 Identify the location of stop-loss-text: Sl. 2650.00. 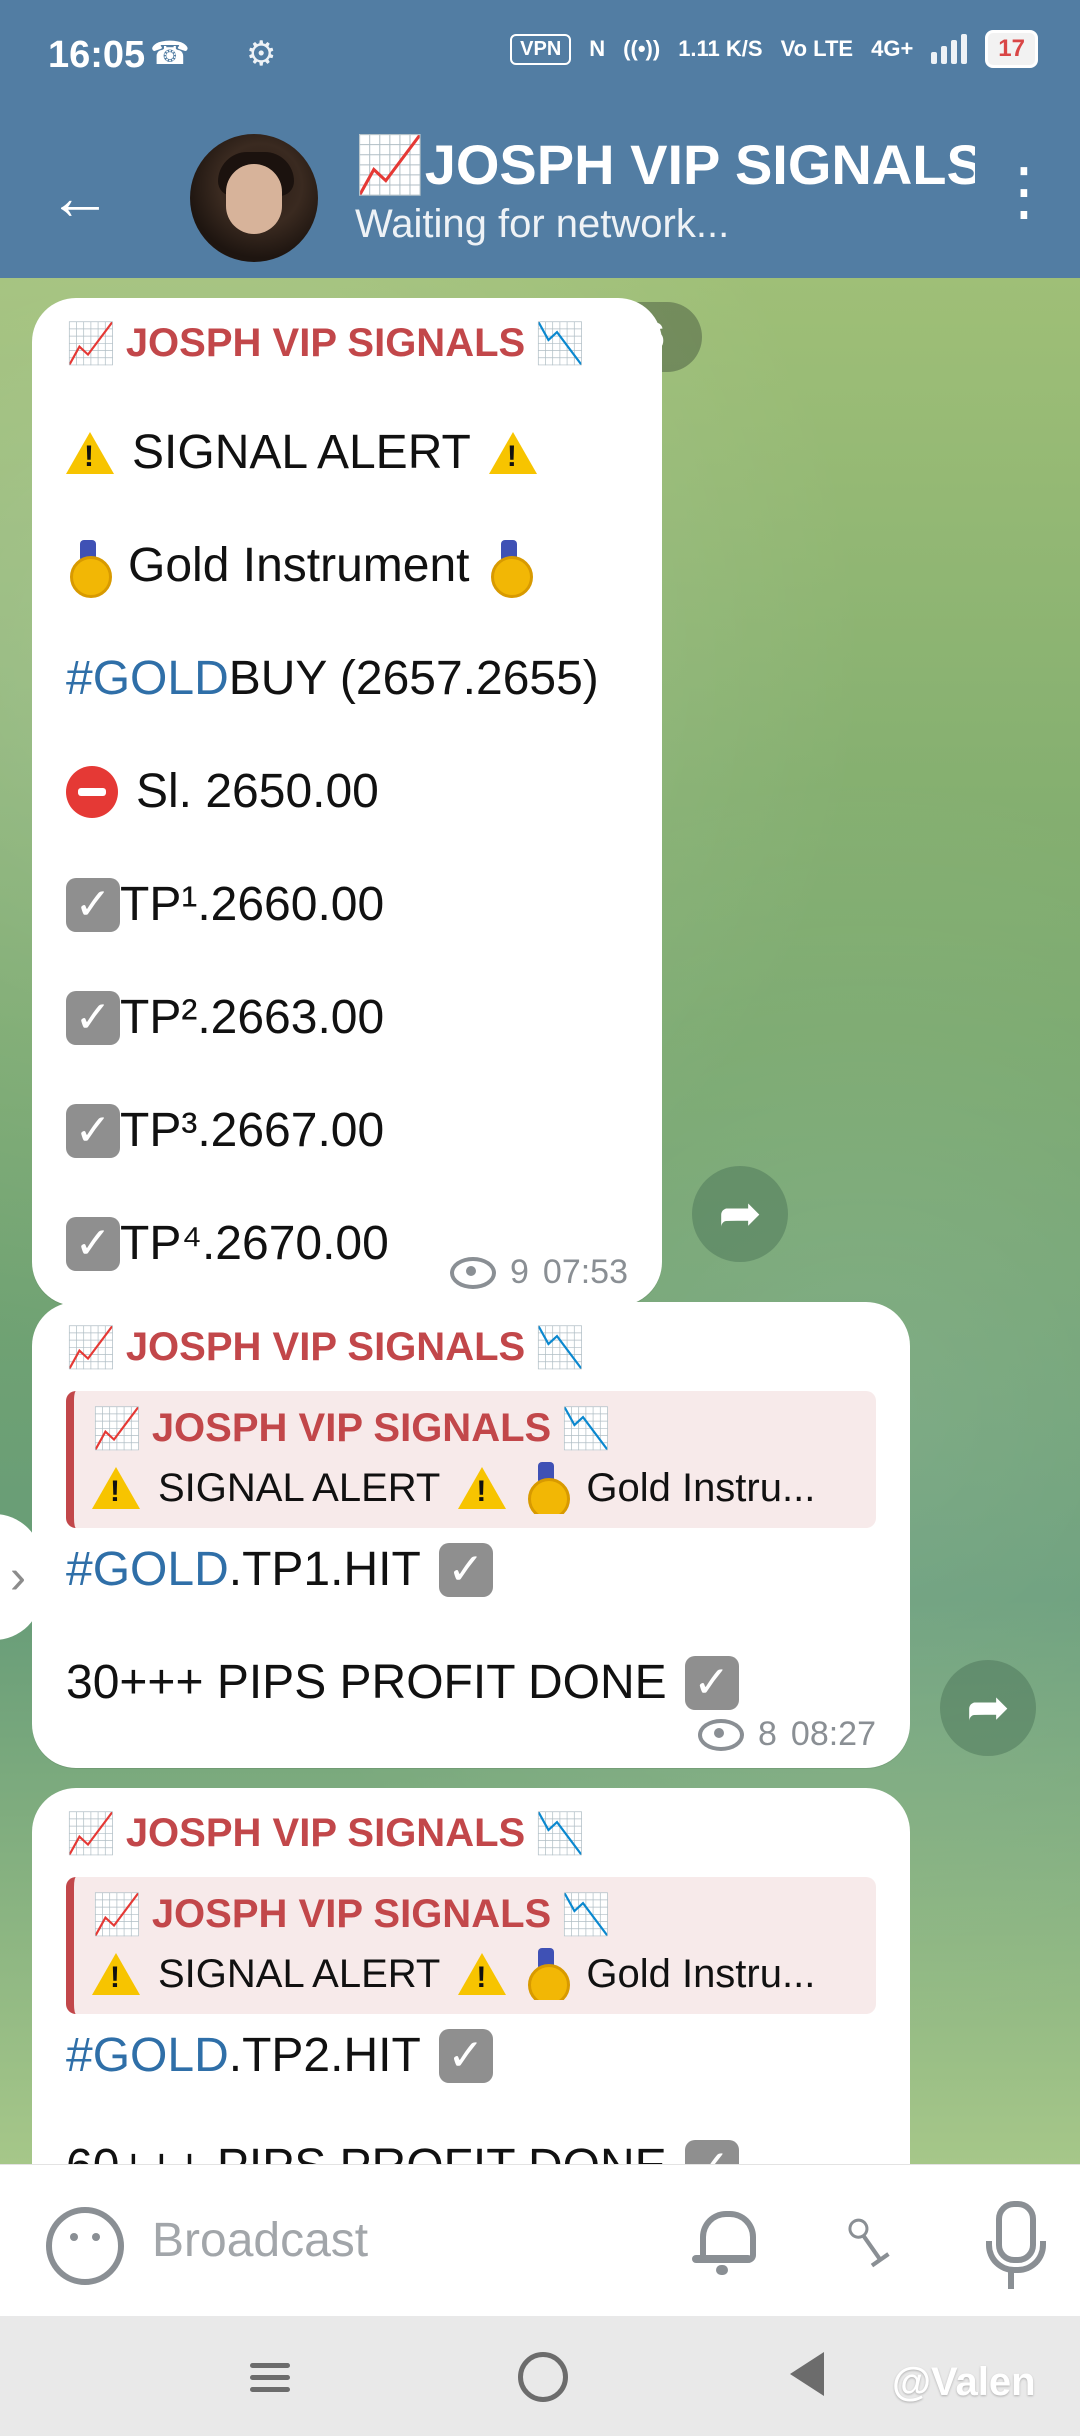
(257, 791).